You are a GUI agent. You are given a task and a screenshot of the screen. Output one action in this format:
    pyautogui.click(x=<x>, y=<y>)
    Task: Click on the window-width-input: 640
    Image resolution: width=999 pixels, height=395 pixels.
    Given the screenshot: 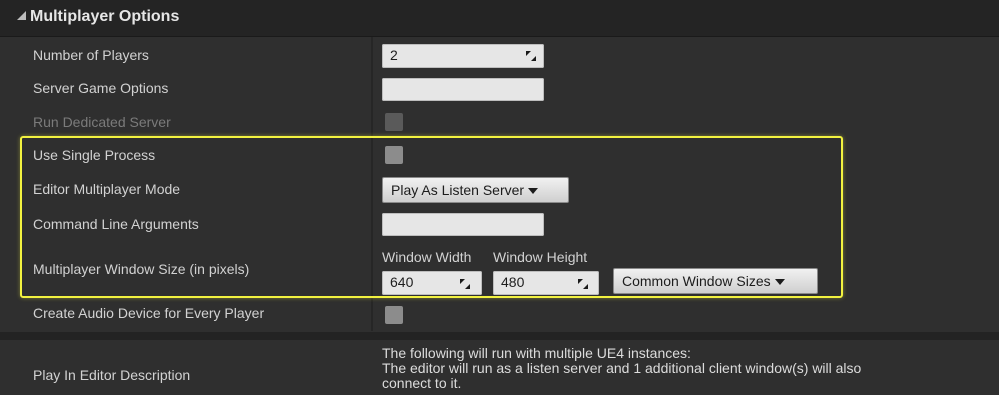 What is the action you would take?
    pyautogui.click(x=432, y=283)
    